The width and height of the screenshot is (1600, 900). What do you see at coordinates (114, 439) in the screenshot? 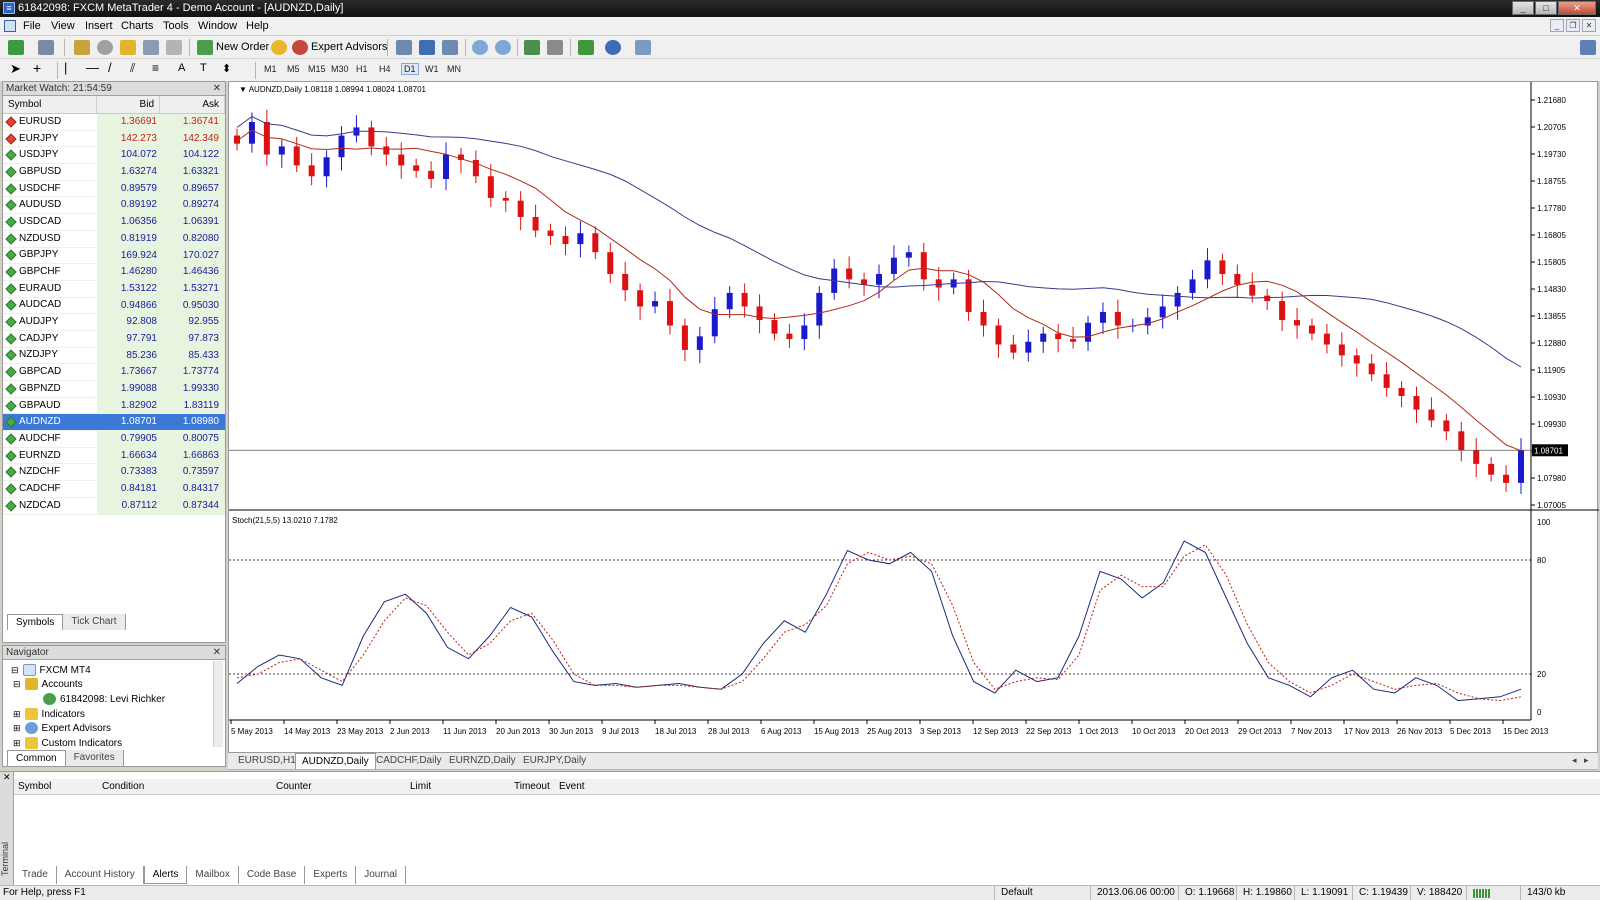
I see `market-watch-row: AUDCHF 0.79905 0.80075` at bounding box center [114, 439].